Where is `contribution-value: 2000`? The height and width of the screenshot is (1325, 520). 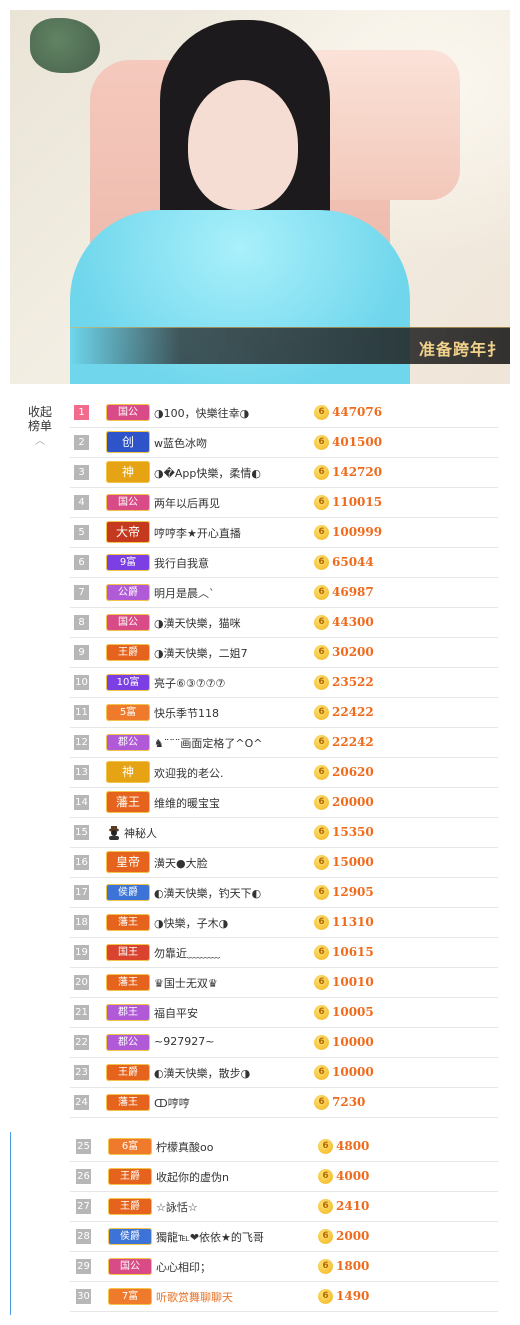
contribution-value: 2000 is located at coordinates (353, 1236).